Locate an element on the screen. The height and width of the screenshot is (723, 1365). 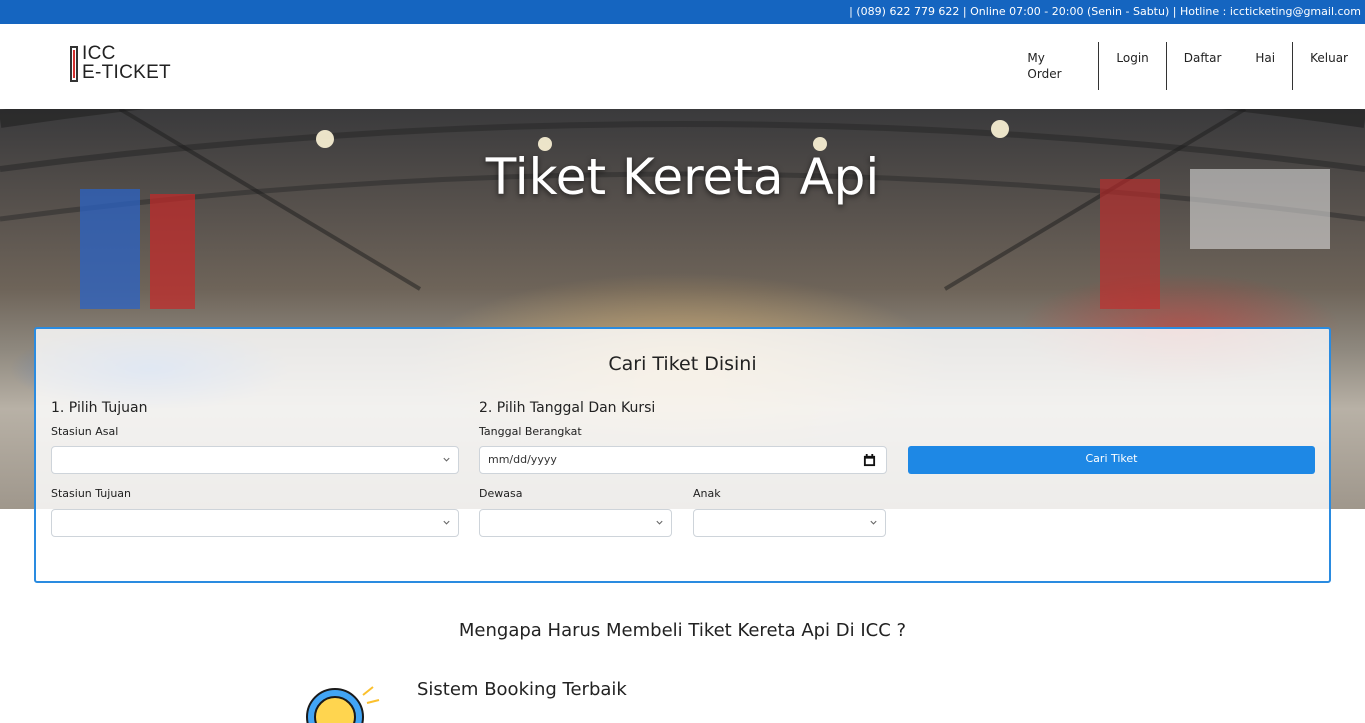
dewasa-label: Dewasa is located at coordinates (501, 493).